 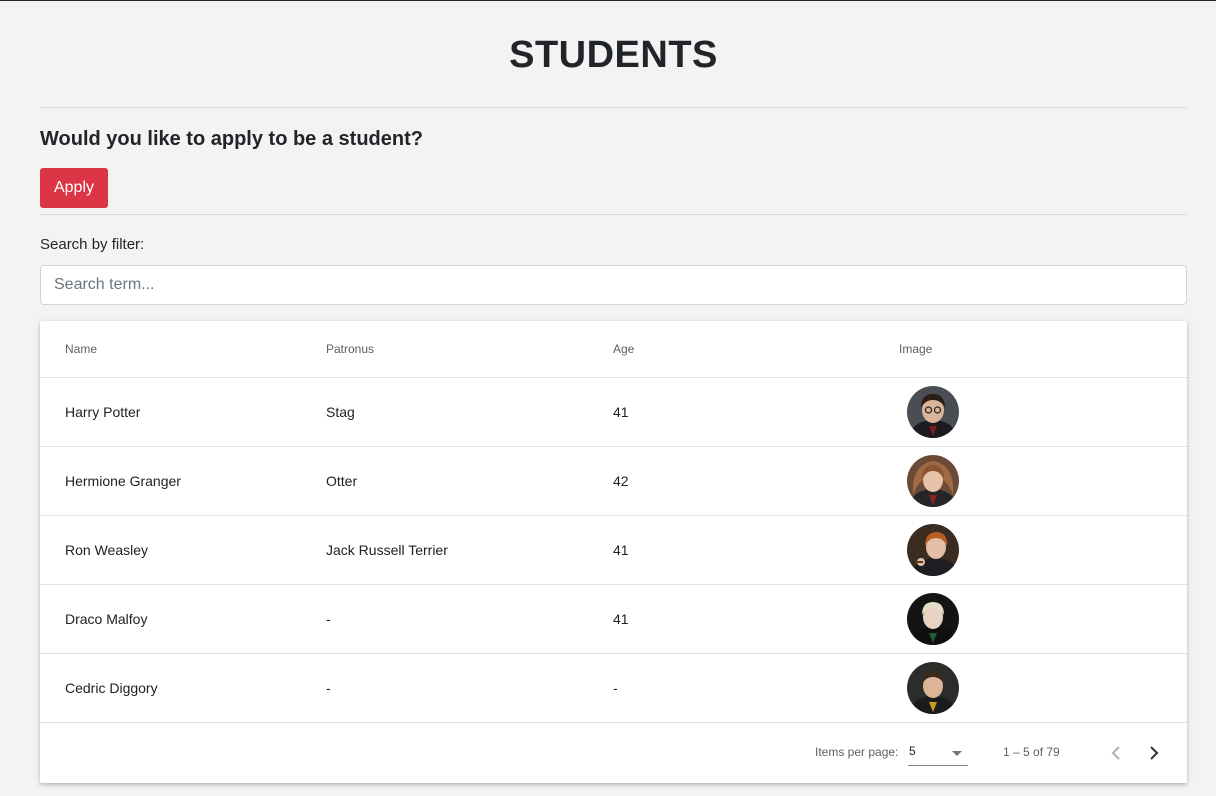 I want to click on chevron-left-icon, so click(x=1115, y=753).